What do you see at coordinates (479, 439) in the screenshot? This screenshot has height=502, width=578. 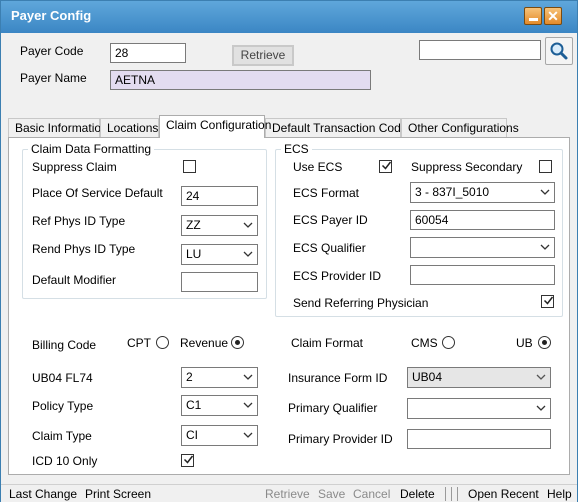 I see `primary-provider-id-input` at bounding box center [479, 439].